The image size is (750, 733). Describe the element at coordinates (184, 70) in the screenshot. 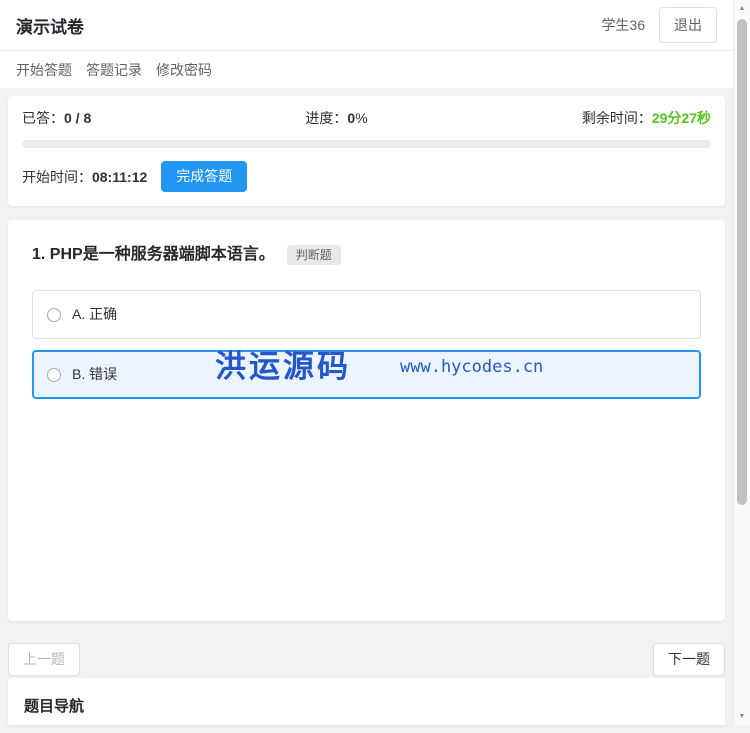

I see `nav-item-change-password: 修改密码` at that location.